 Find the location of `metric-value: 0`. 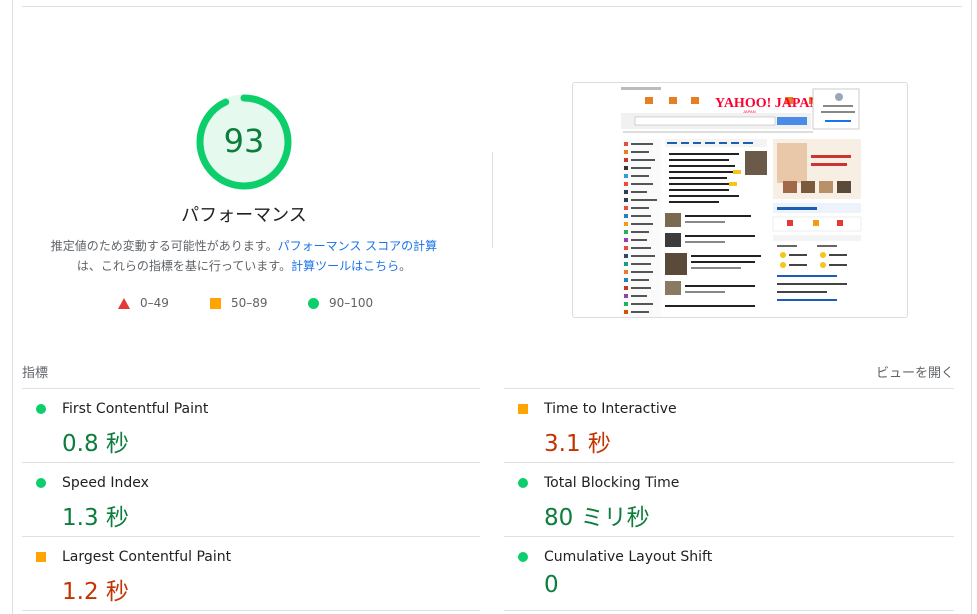

metric-value: 0 is located at coordinates (551, 585).